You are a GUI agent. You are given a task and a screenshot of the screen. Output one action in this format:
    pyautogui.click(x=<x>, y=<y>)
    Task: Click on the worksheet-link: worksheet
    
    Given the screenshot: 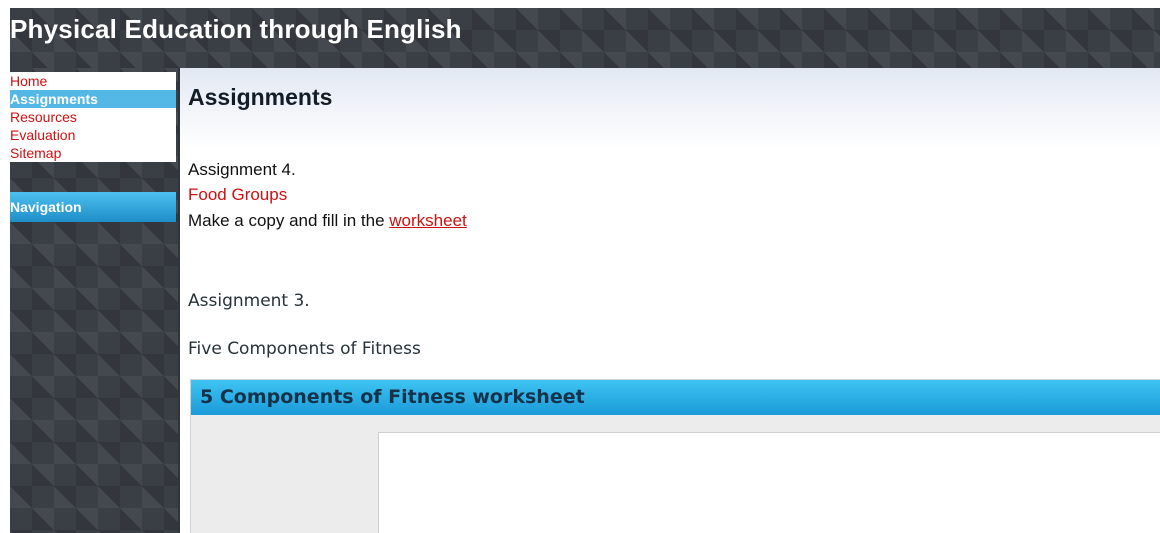 What is the action you would take?
    pyautogui.click(x=427, y=220)
    